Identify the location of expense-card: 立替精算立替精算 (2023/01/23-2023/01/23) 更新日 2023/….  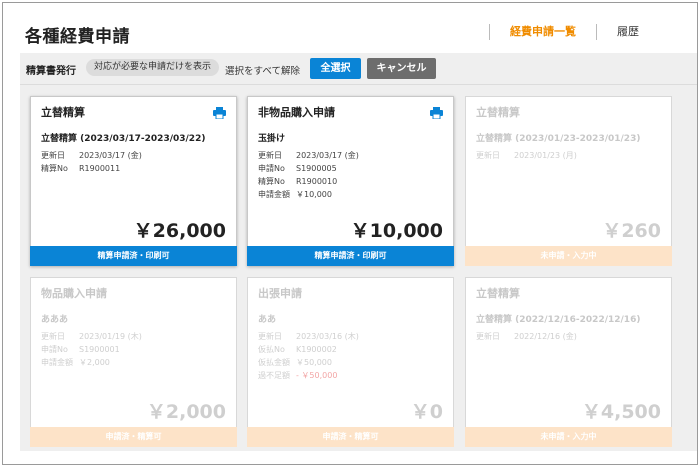
(568, 181).